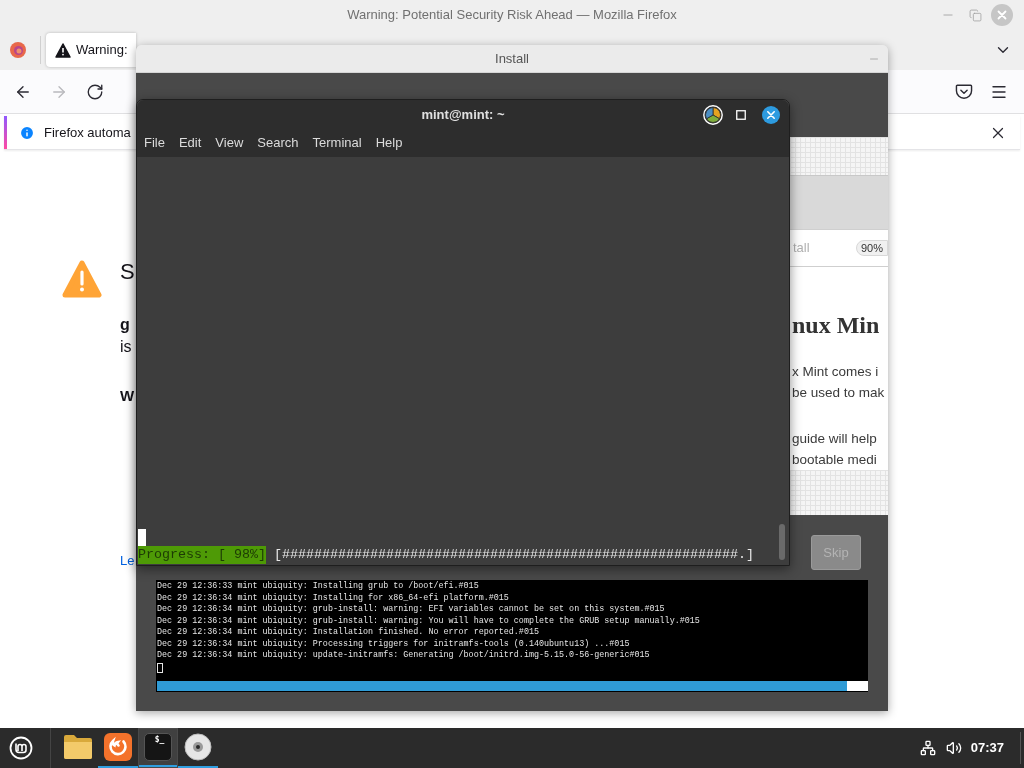  Describe the element at coordinates (91, 50) in the screenshot. I see `browser-tab: Warning:` at that location.